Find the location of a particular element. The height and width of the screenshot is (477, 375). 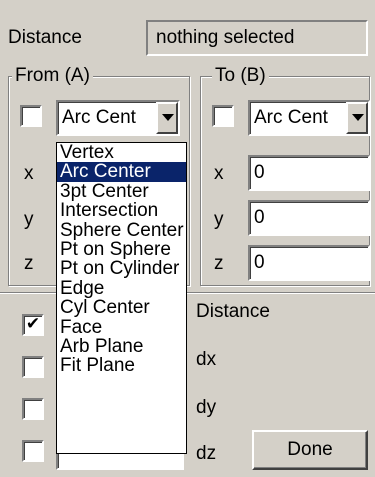

dropdown-option: Edge is located at coordinates (121, 288).